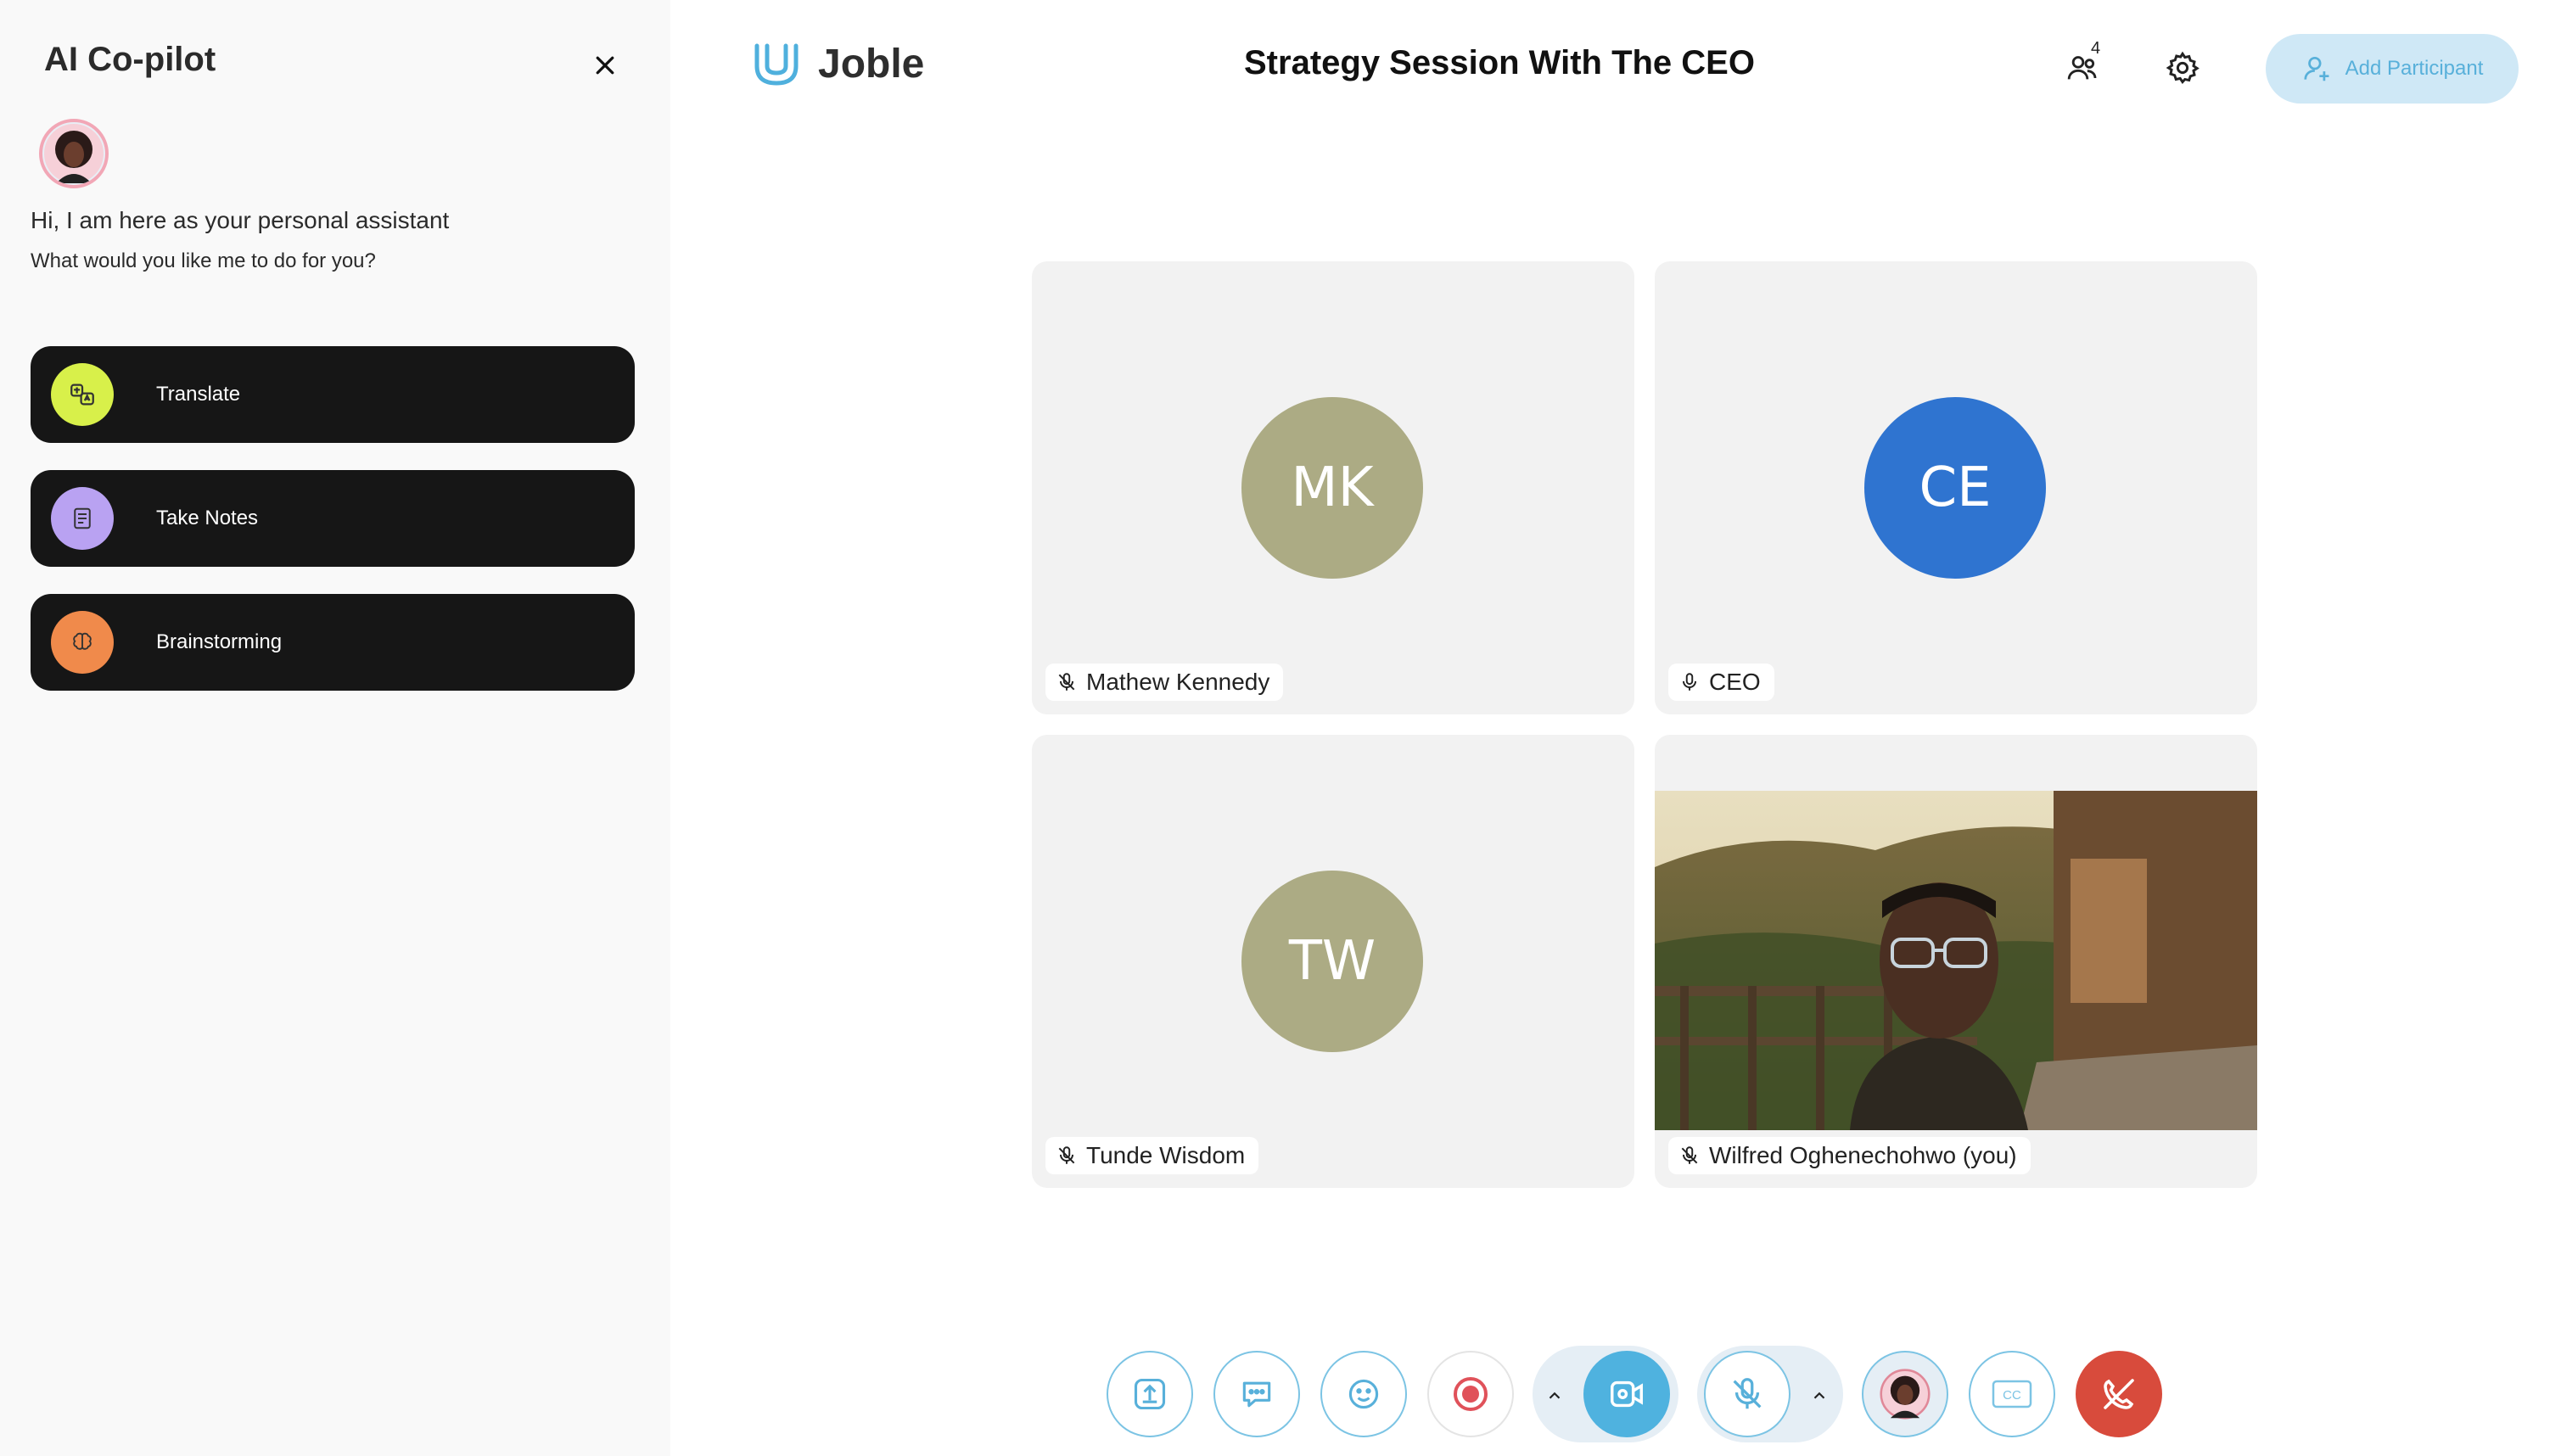 The image size is (2561, 1456). What do you see at coordinates (82, 395) in the screenshot?
I see `translate-icon` at bounding box center [82, 395].